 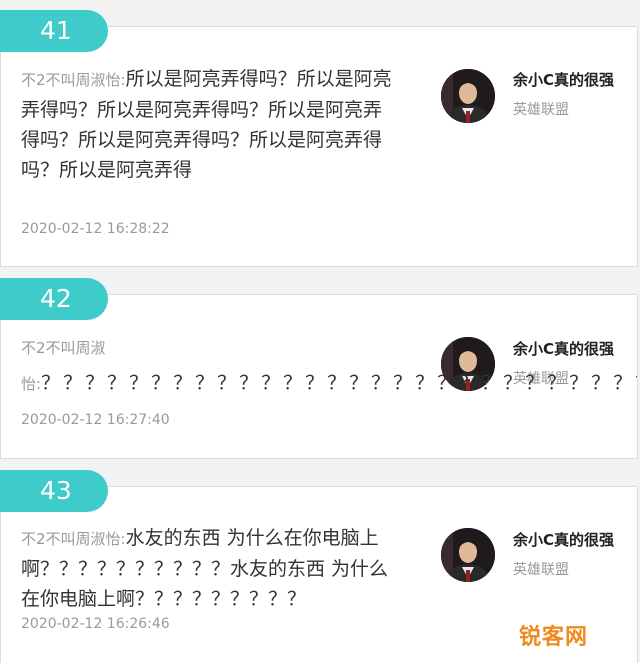 What do you see at coordinates (339, 383) in the screenshot?
I see `comment-text: ？？？？？？？？？？？？？？？？？？？？？？？？？？？？？？？` at bounding box center [339, 383].